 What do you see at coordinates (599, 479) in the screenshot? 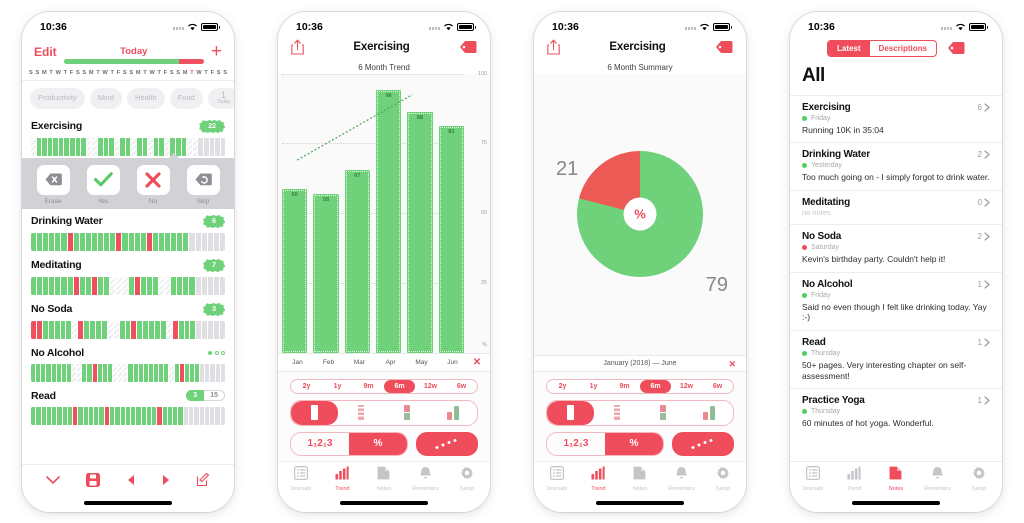
I see `tab-trend: Trend` at bounding box center [599, 479].